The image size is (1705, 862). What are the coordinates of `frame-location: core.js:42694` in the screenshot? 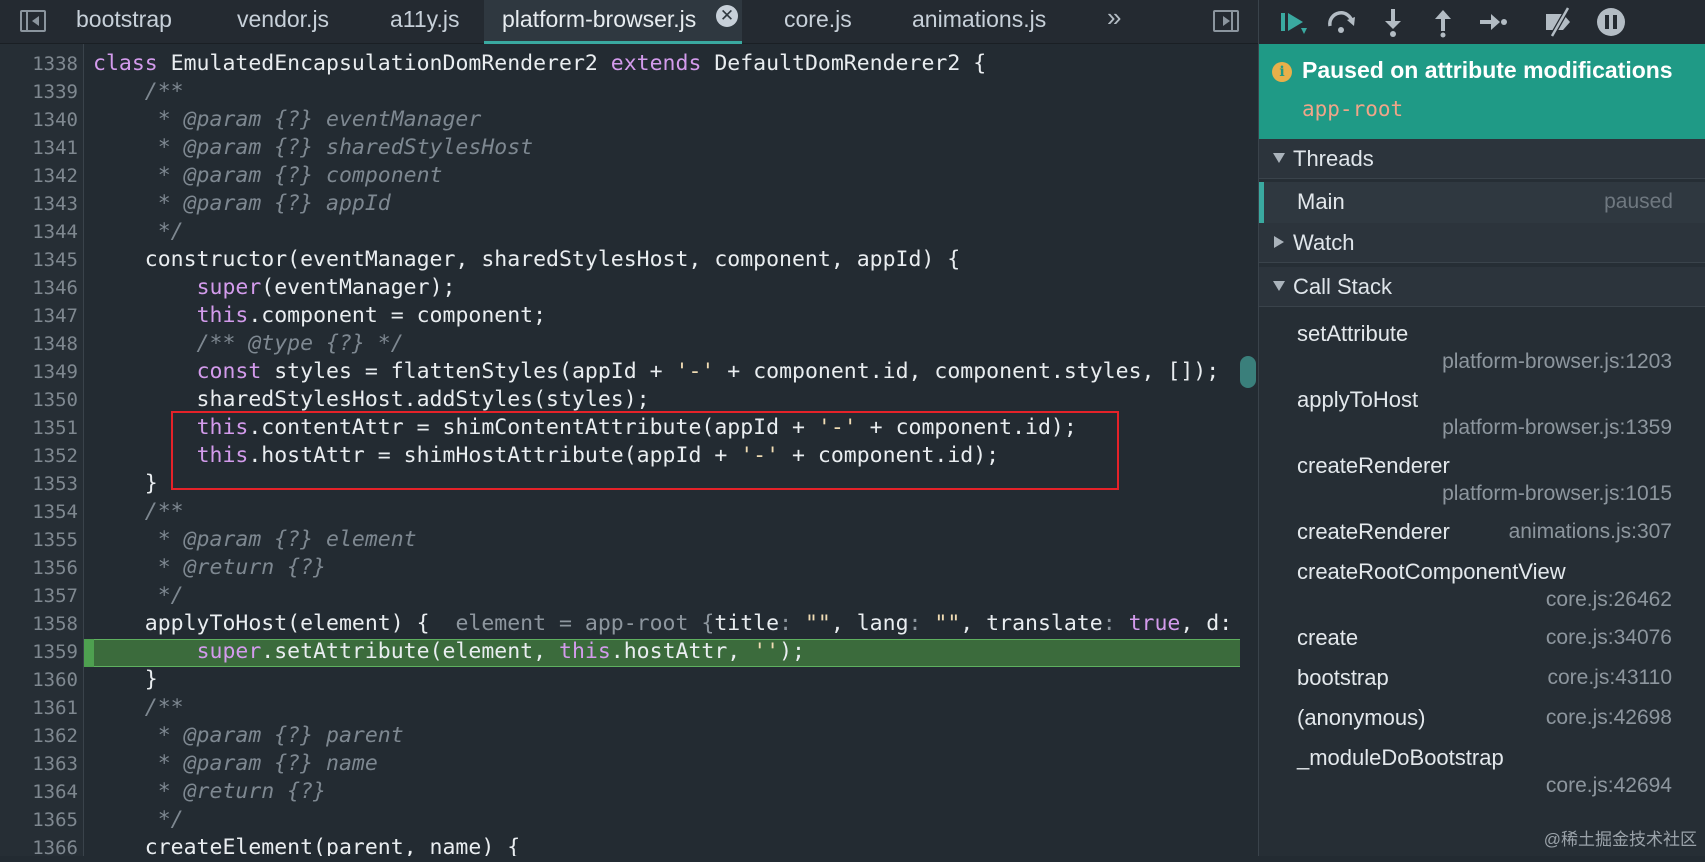 It's located at (1608, 785).